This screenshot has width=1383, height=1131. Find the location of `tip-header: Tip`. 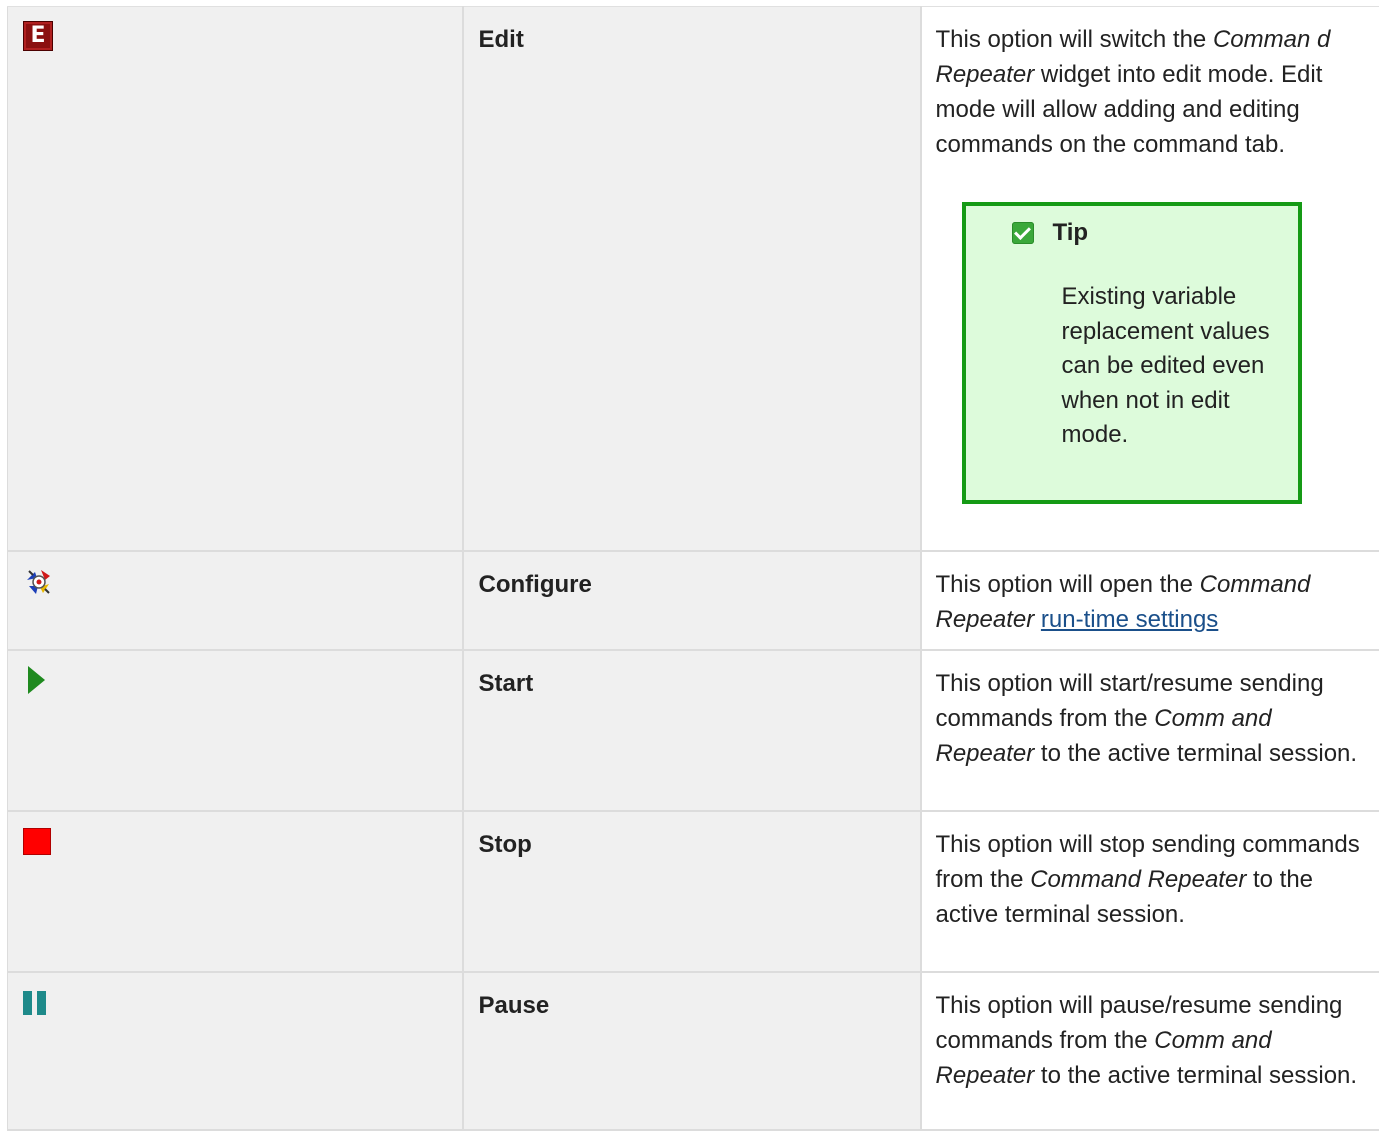

tip-header: Tip is located at coordinates (1050, 233).